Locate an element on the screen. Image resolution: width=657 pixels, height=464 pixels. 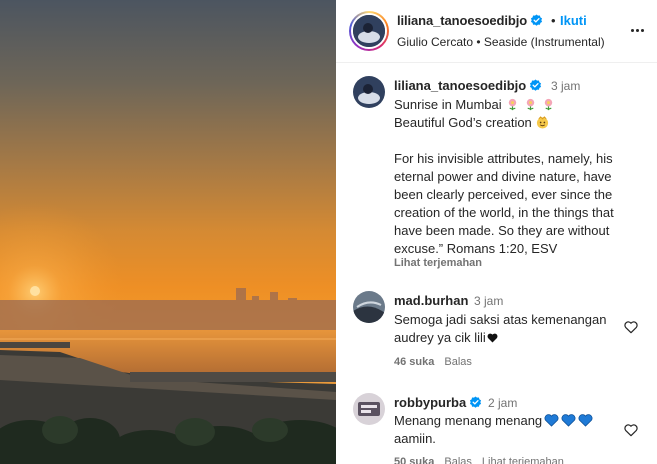
comment-likes: 46 suka is located at coordinates (414, 362).